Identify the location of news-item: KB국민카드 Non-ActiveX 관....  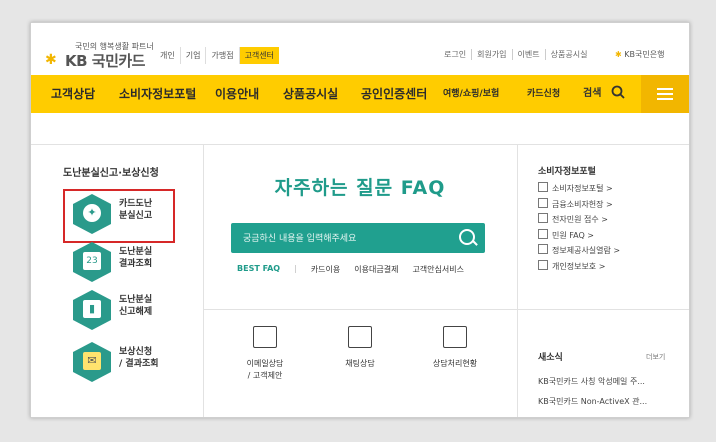
(592, 406).